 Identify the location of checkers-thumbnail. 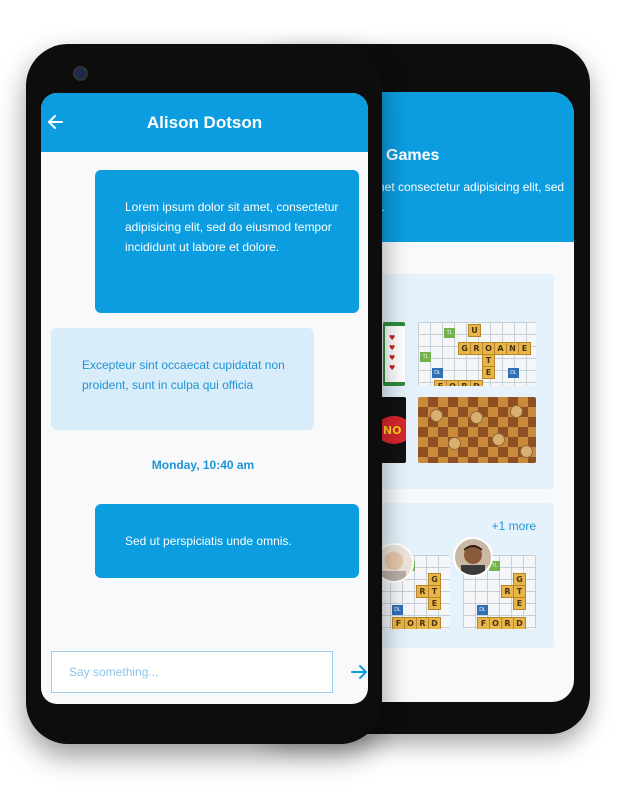
(477, 430).